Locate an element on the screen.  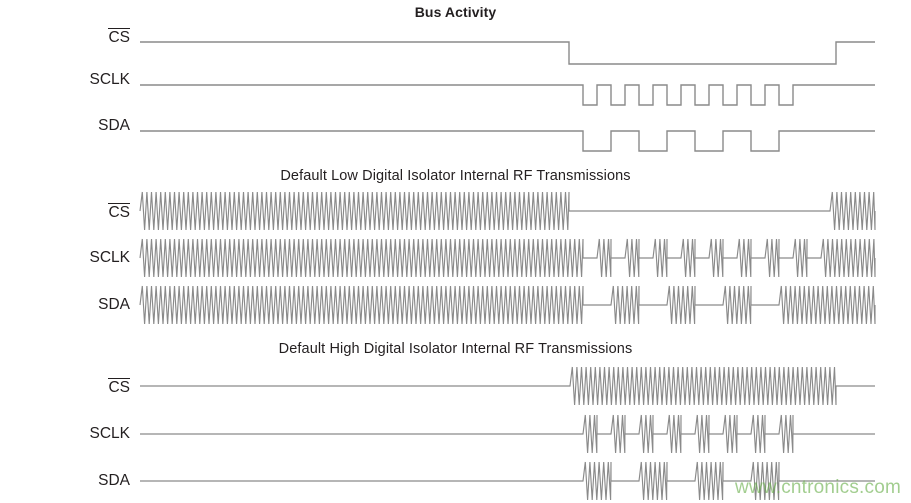
waveform-bus-activity-sda is located at coordinates (507, 141).